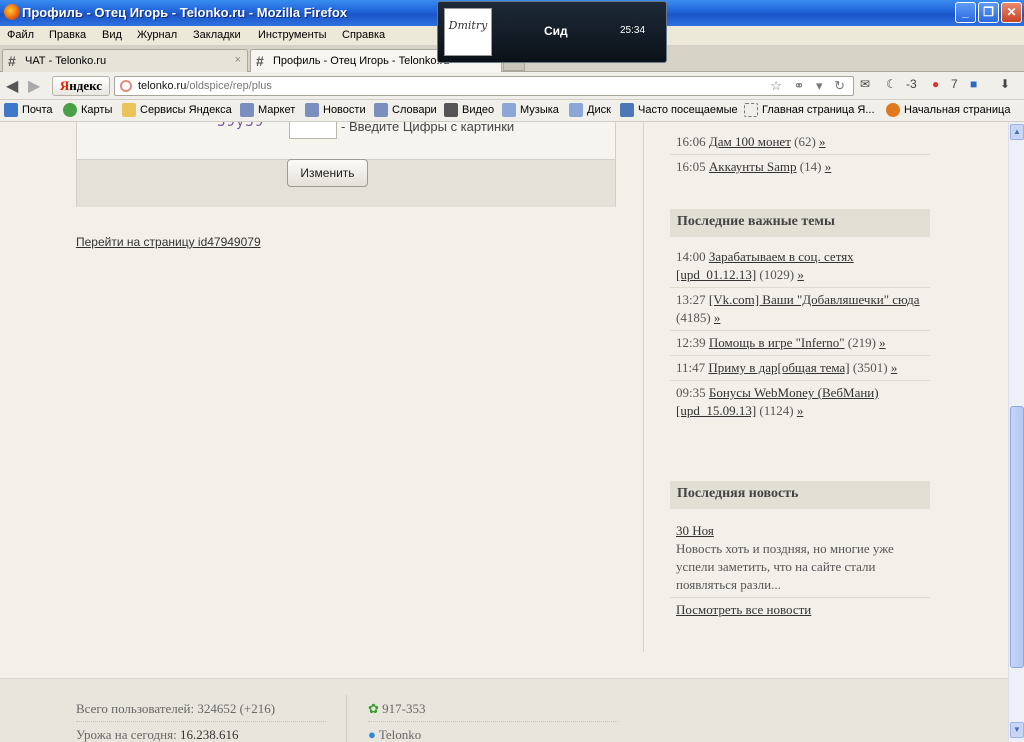 The width and height of the screenshot is (1024, 742). Describe the element at coordinates (576, 110) in the screenshot. I see `disk-icon` at that location.